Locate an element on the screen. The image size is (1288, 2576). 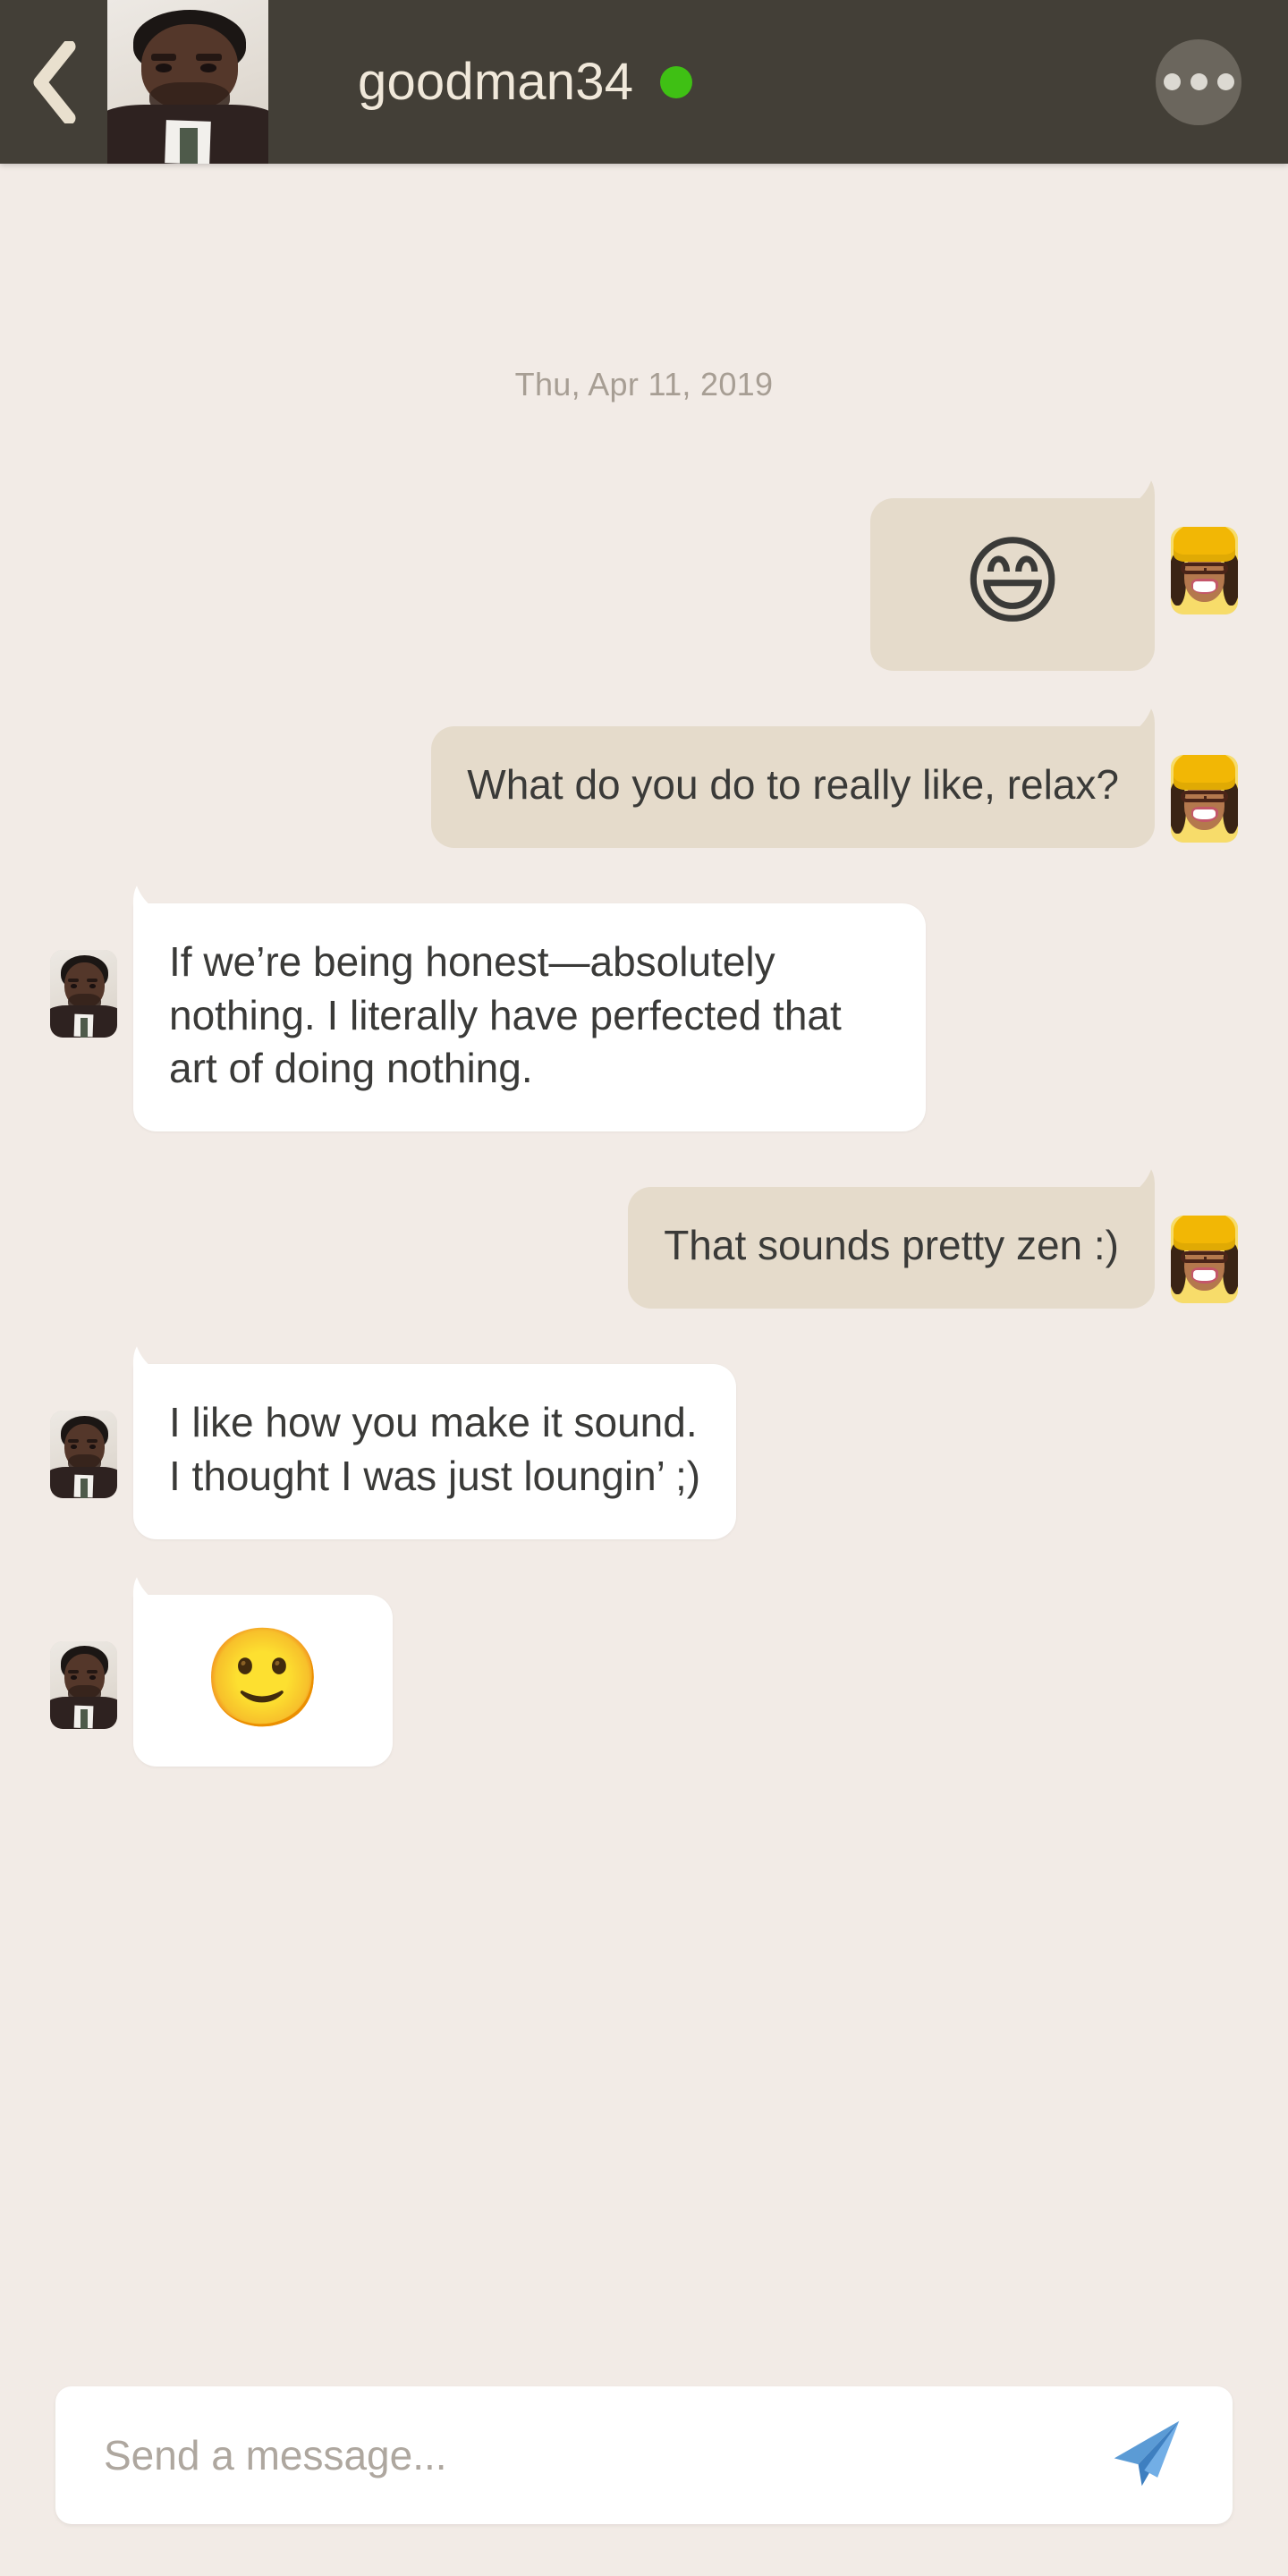
message-input is located at coordinates (602, 2455).